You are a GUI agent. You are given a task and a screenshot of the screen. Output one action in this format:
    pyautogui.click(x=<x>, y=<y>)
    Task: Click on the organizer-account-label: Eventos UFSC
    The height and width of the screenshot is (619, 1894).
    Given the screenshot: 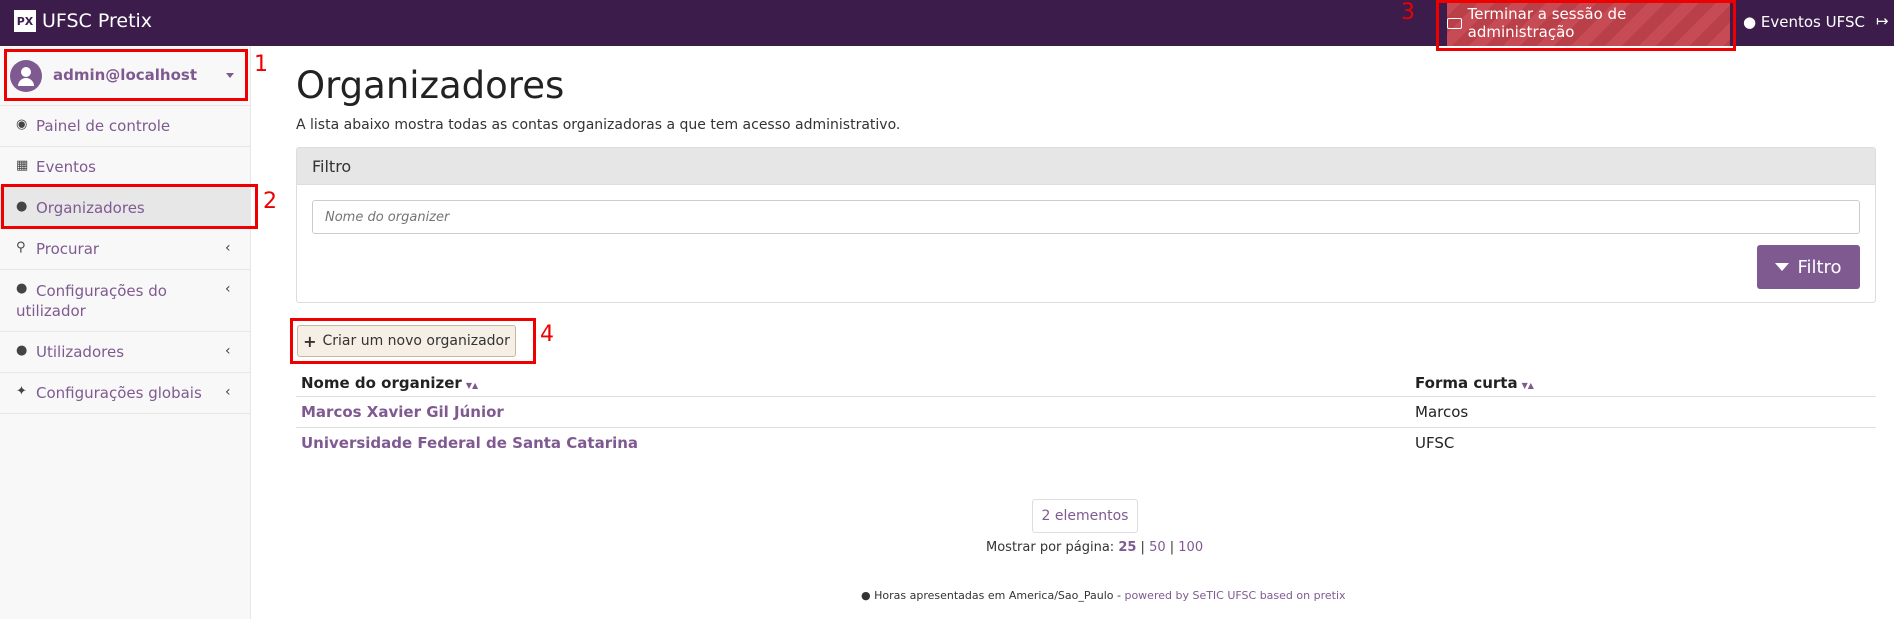 What is the action you would take?
    pyautogui.click(x=1812, y=22)
    